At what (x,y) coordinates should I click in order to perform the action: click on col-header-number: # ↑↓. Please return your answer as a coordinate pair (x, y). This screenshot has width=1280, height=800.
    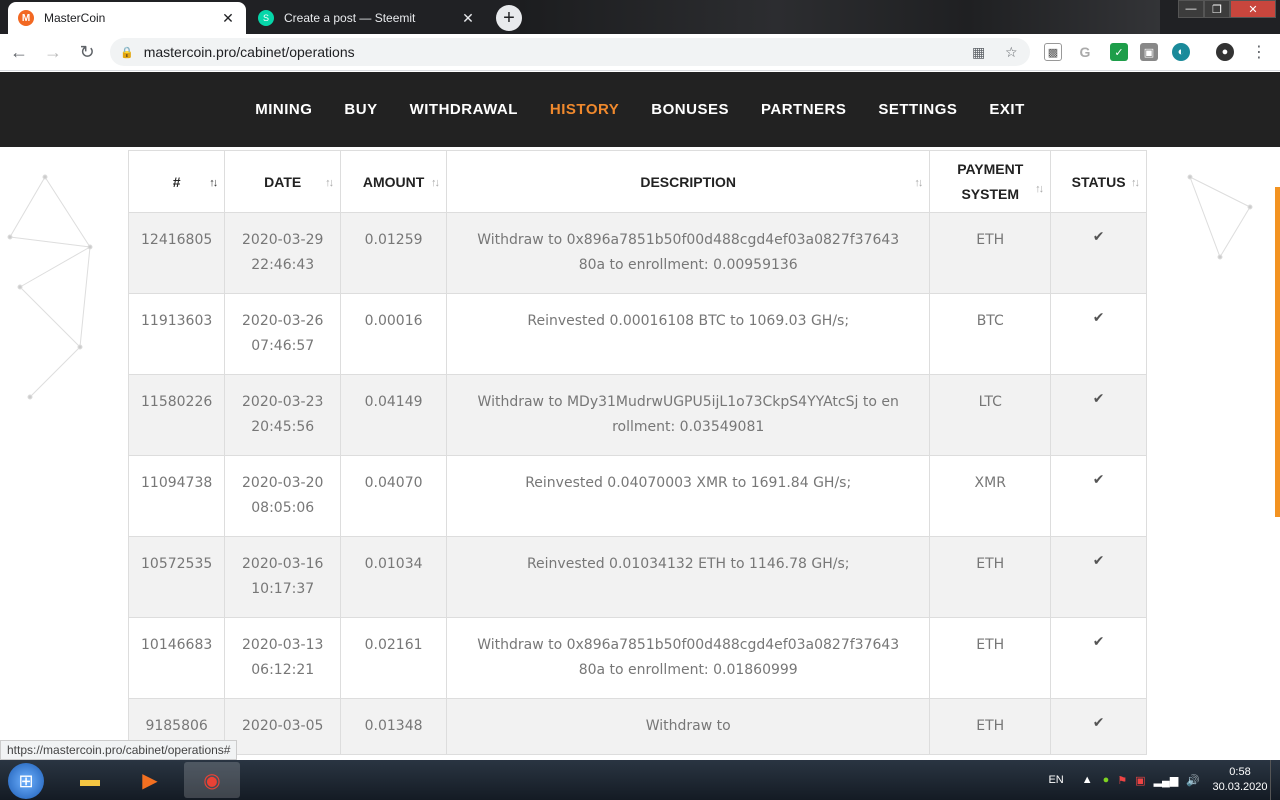
    Looking at the image, I should click on (176, 181).